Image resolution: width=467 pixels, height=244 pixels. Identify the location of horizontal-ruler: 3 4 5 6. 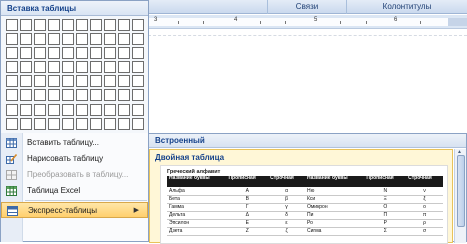
(307, 22).